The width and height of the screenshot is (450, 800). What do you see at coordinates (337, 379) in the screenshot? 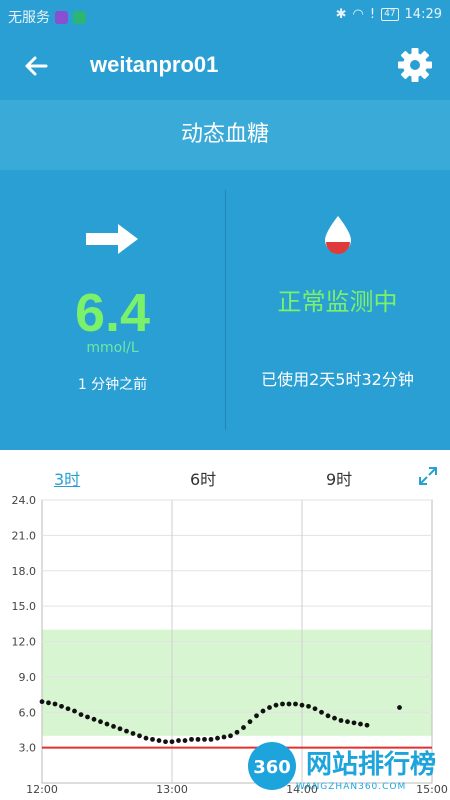
I see `sensor-elapsed-time: 已使用2天5时32分钟` at bounding box center [337, 379].